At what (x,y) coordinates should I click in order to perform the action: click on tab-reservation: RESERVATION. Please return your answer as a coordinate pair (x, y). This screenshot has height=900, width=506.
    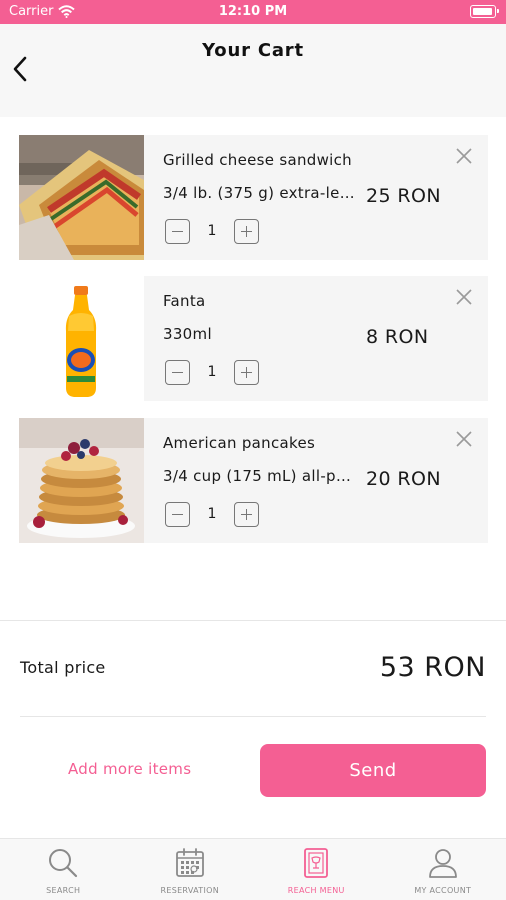
    Looking at the image, I should click on (190, 869).